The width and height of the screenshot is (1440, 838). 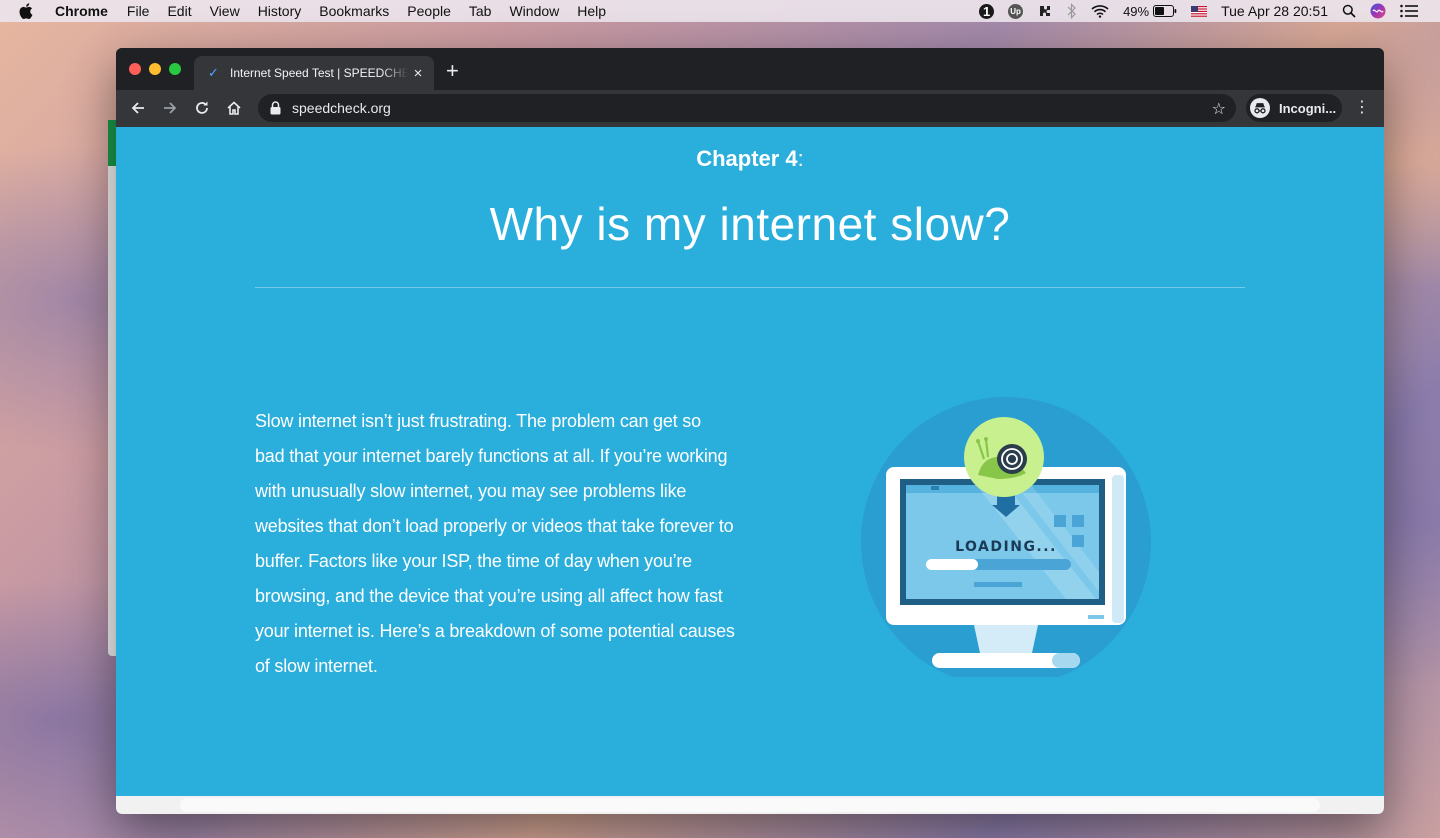 What do you see at coordinates (800, 158) in the screenshot?
I see `chapter-colon: :` at bounding box center [800, 158].